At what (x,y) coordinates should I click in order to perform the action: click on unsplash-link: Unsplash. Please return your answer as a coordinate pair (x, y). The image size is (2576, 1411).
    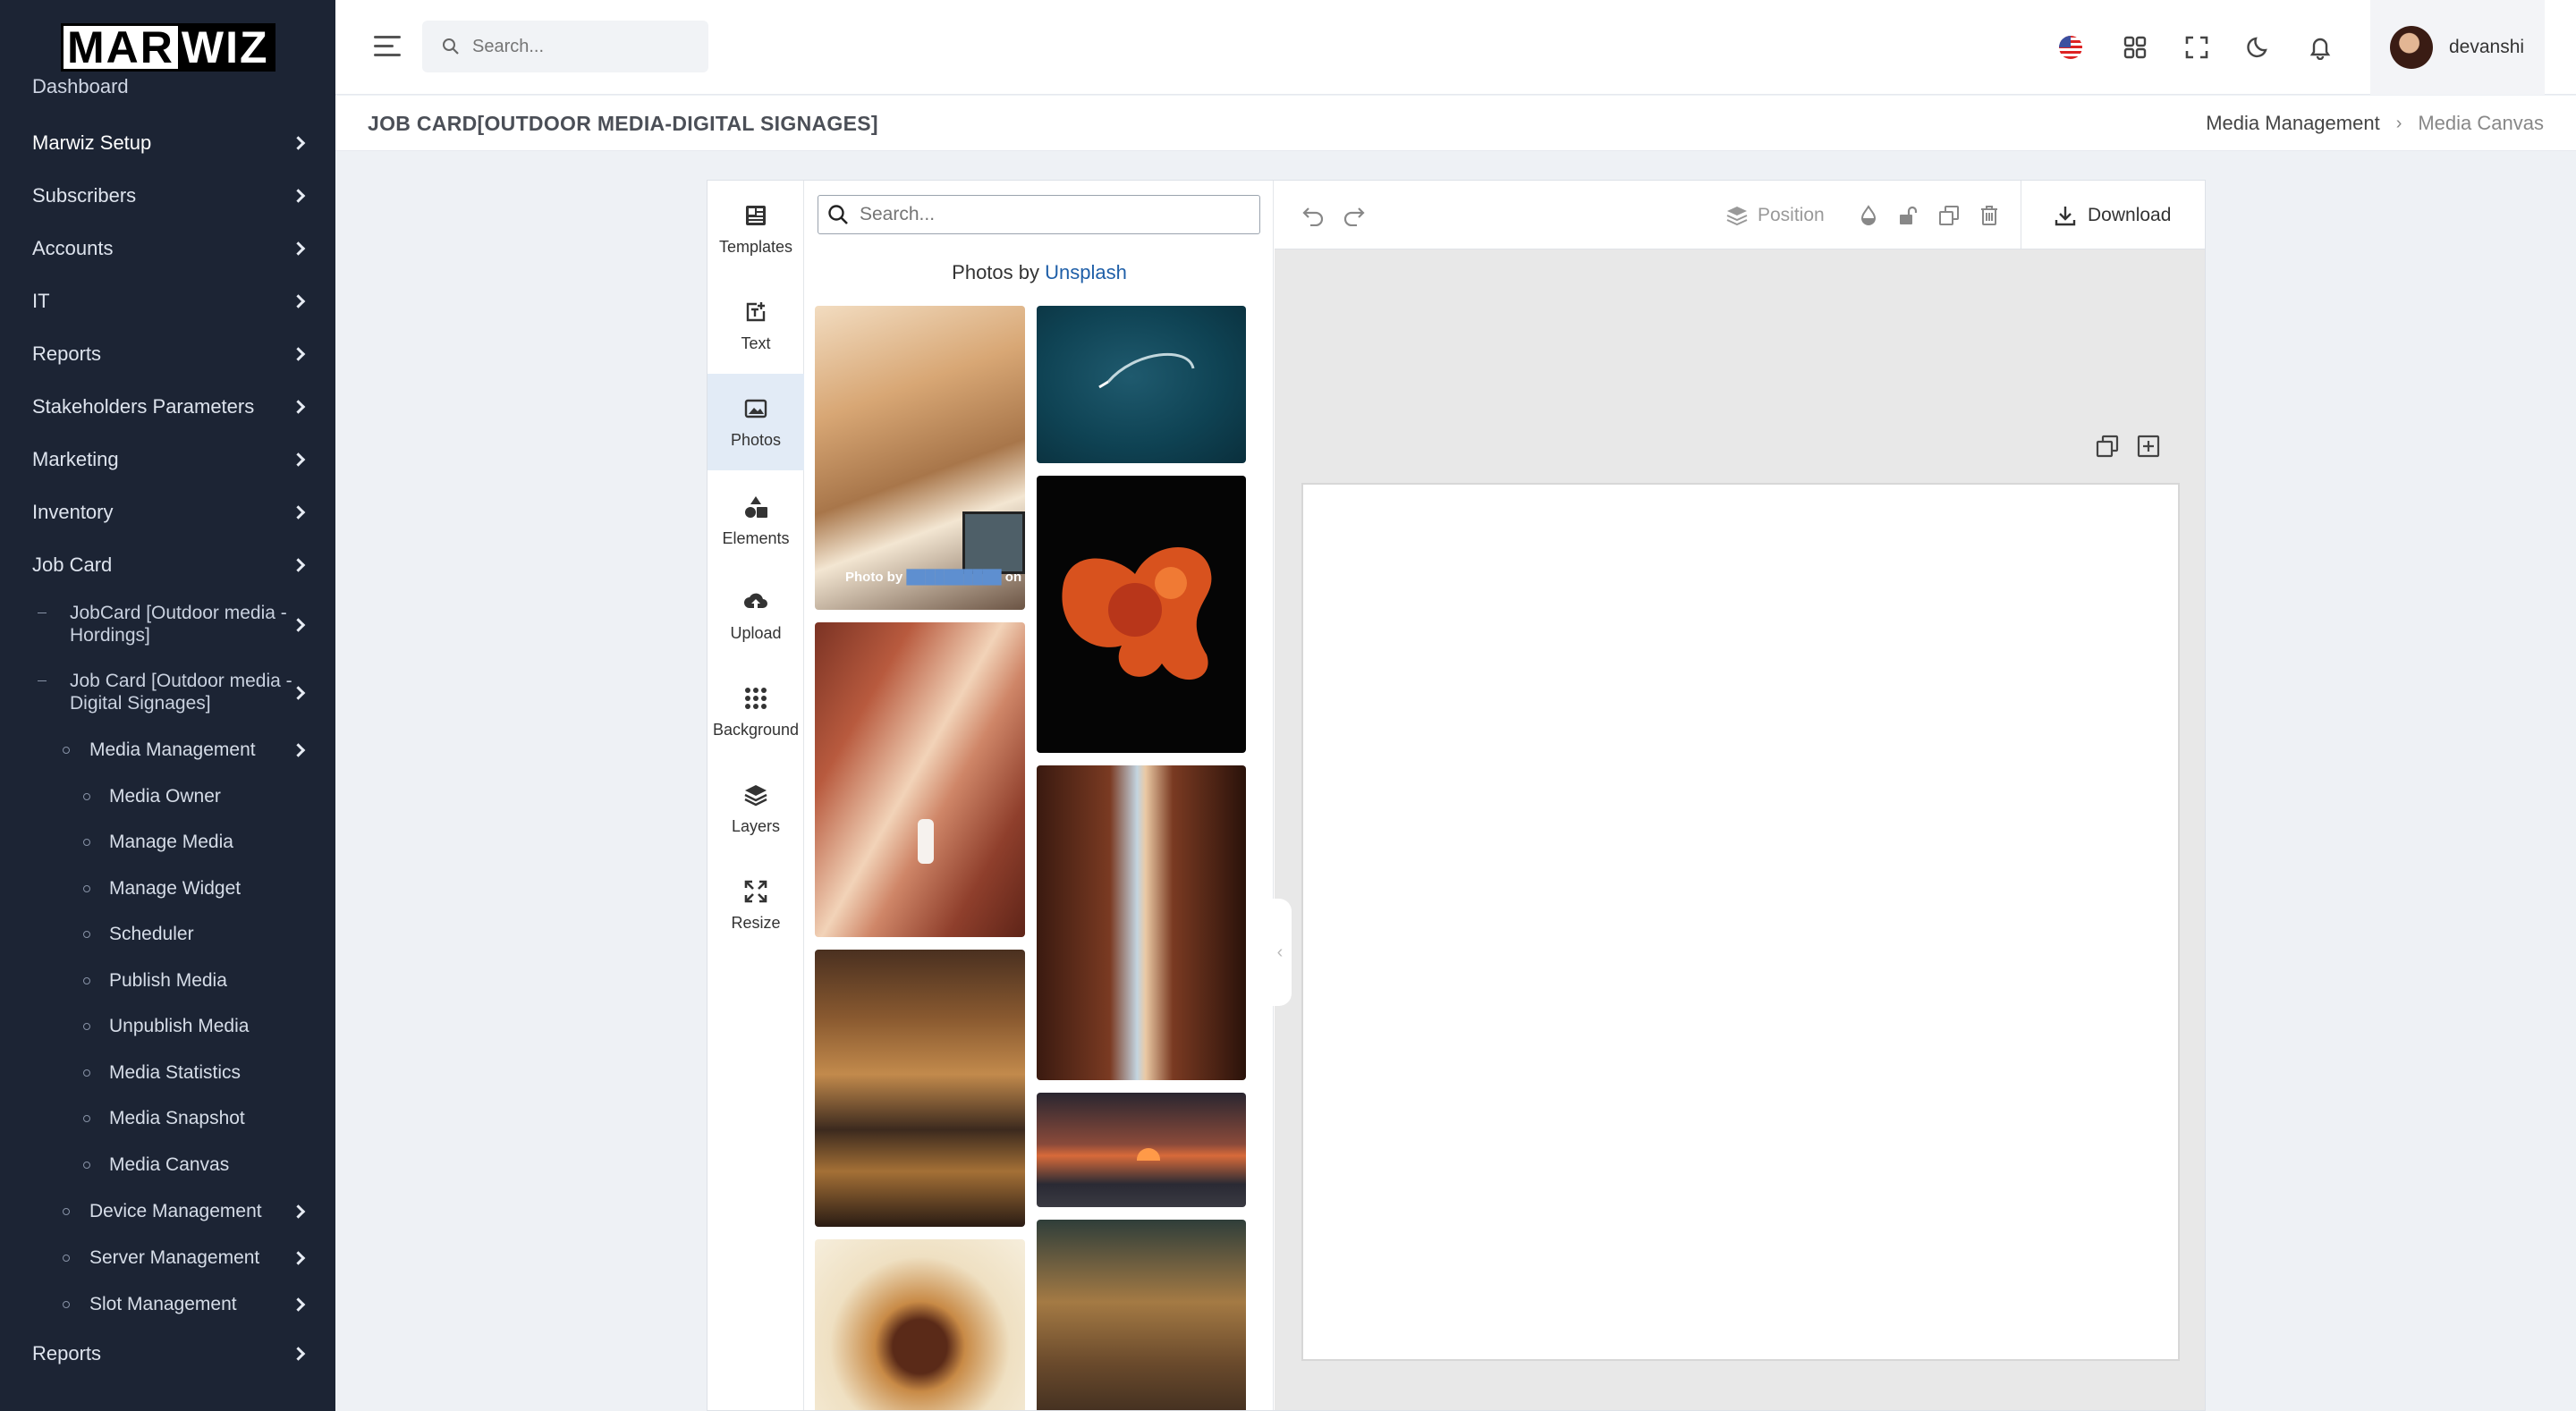
    Looking at the image, I should click on (1086, 272).